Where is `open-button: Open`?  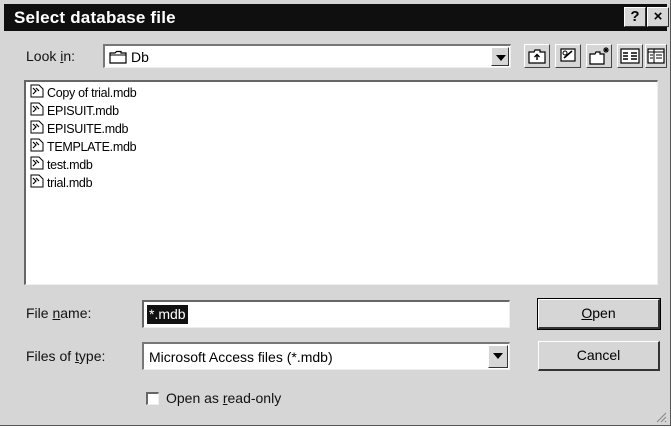
open-button: Open is located at coordinates (599, 314).